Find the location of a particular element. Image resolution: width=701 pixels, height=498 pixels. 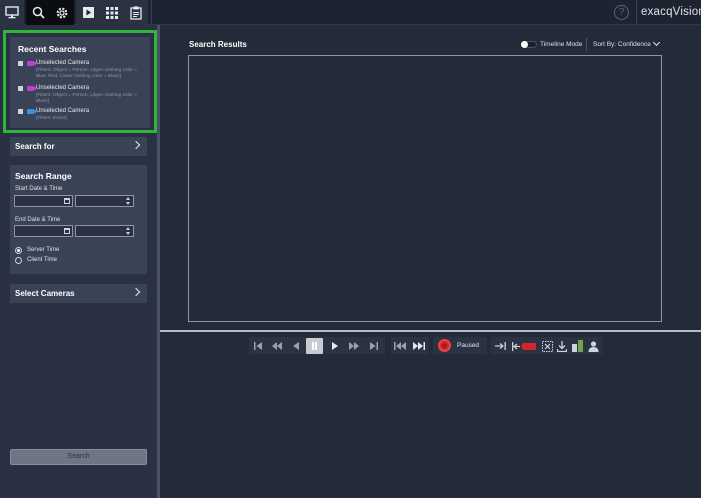

end-date-label: End Date & Time is located at coordinates (38, 220).